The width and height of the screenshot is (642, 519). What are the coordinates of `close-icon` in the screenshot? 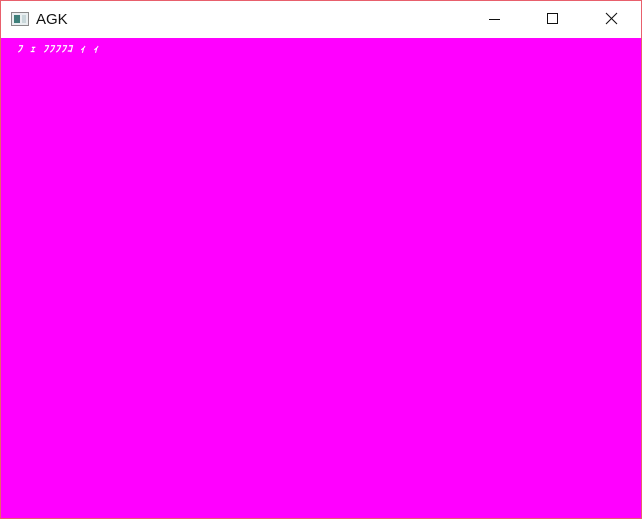 It's located at (611, 18).